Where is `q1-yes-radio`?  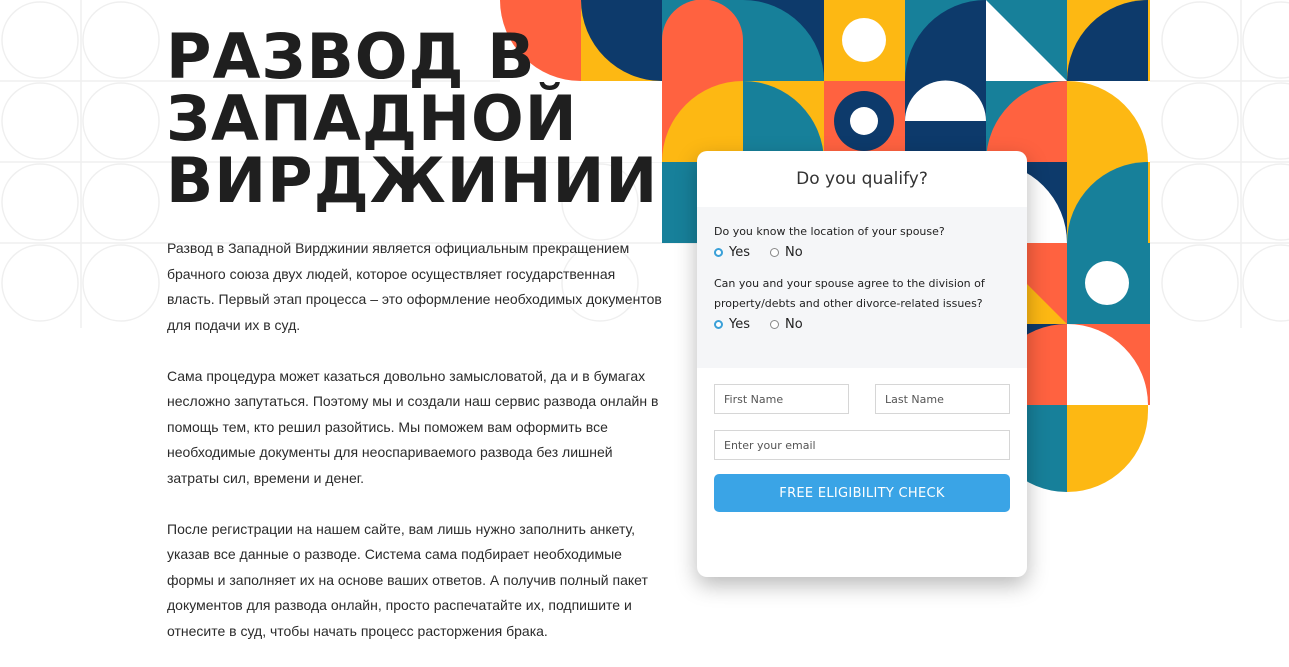
q1-yes-radio is located at coordinates (718, 252).